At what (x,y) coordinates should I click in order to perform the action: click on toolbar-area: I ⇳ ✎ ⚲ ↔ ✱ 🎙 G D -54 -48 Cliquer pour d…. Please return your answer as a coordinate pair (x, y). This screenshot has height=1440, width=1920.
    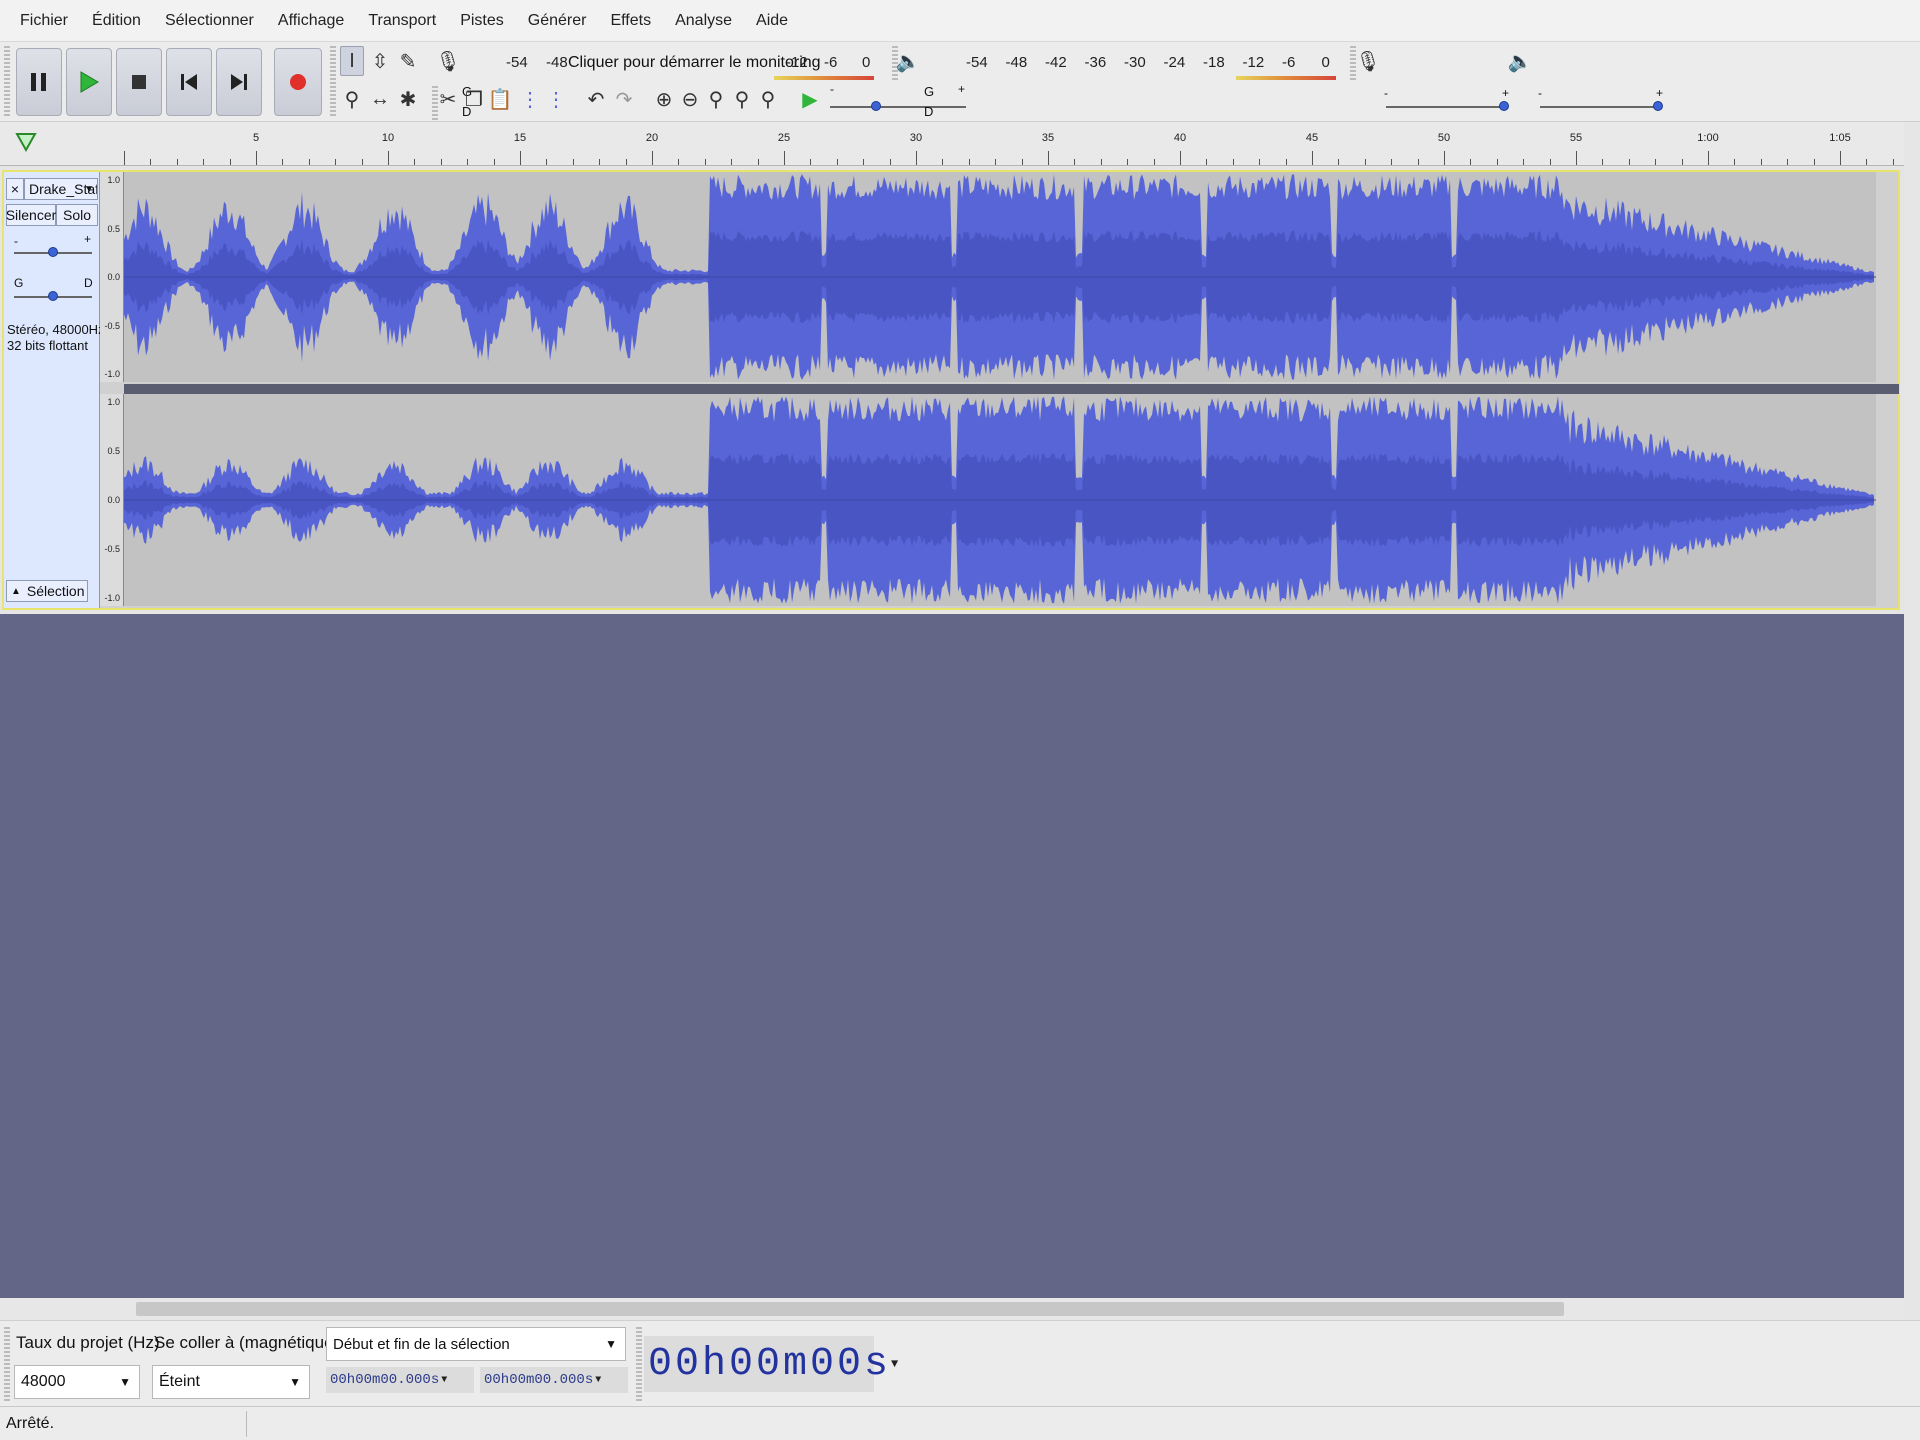
    Looking at the image, I should click on (960, 82).